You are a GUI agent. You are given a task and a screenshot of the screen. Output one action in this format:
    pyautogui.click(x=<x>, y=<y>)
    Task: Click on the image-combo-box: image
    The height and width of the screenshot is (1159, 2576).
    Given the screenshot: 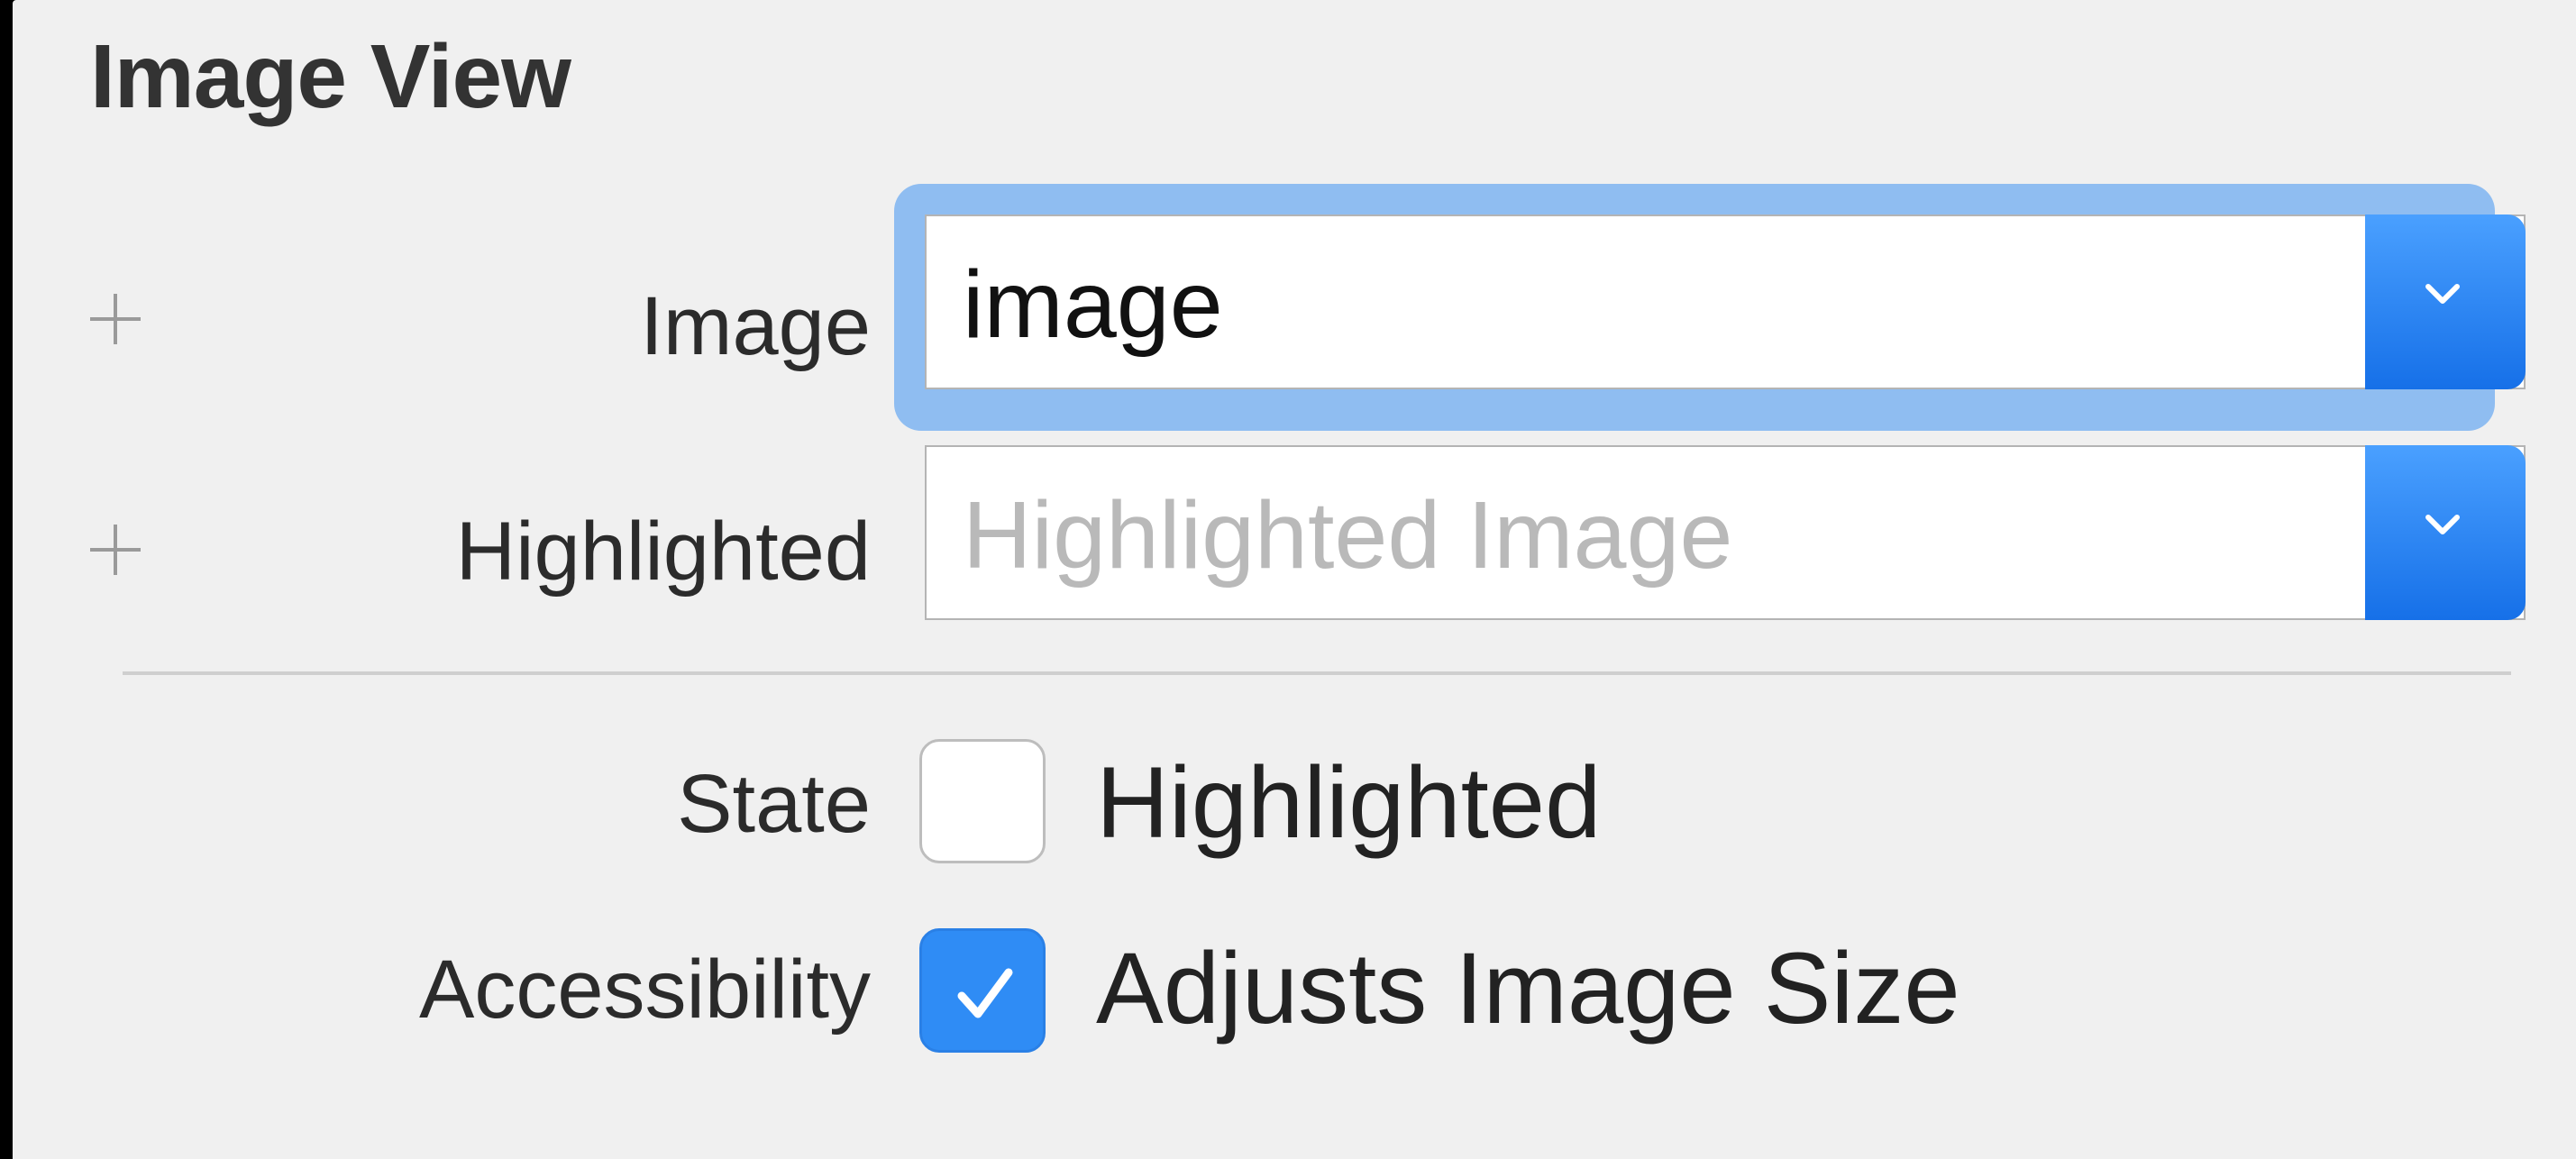 What is the action you would take?
    pyautogui.click(x=1725, y=301)
    